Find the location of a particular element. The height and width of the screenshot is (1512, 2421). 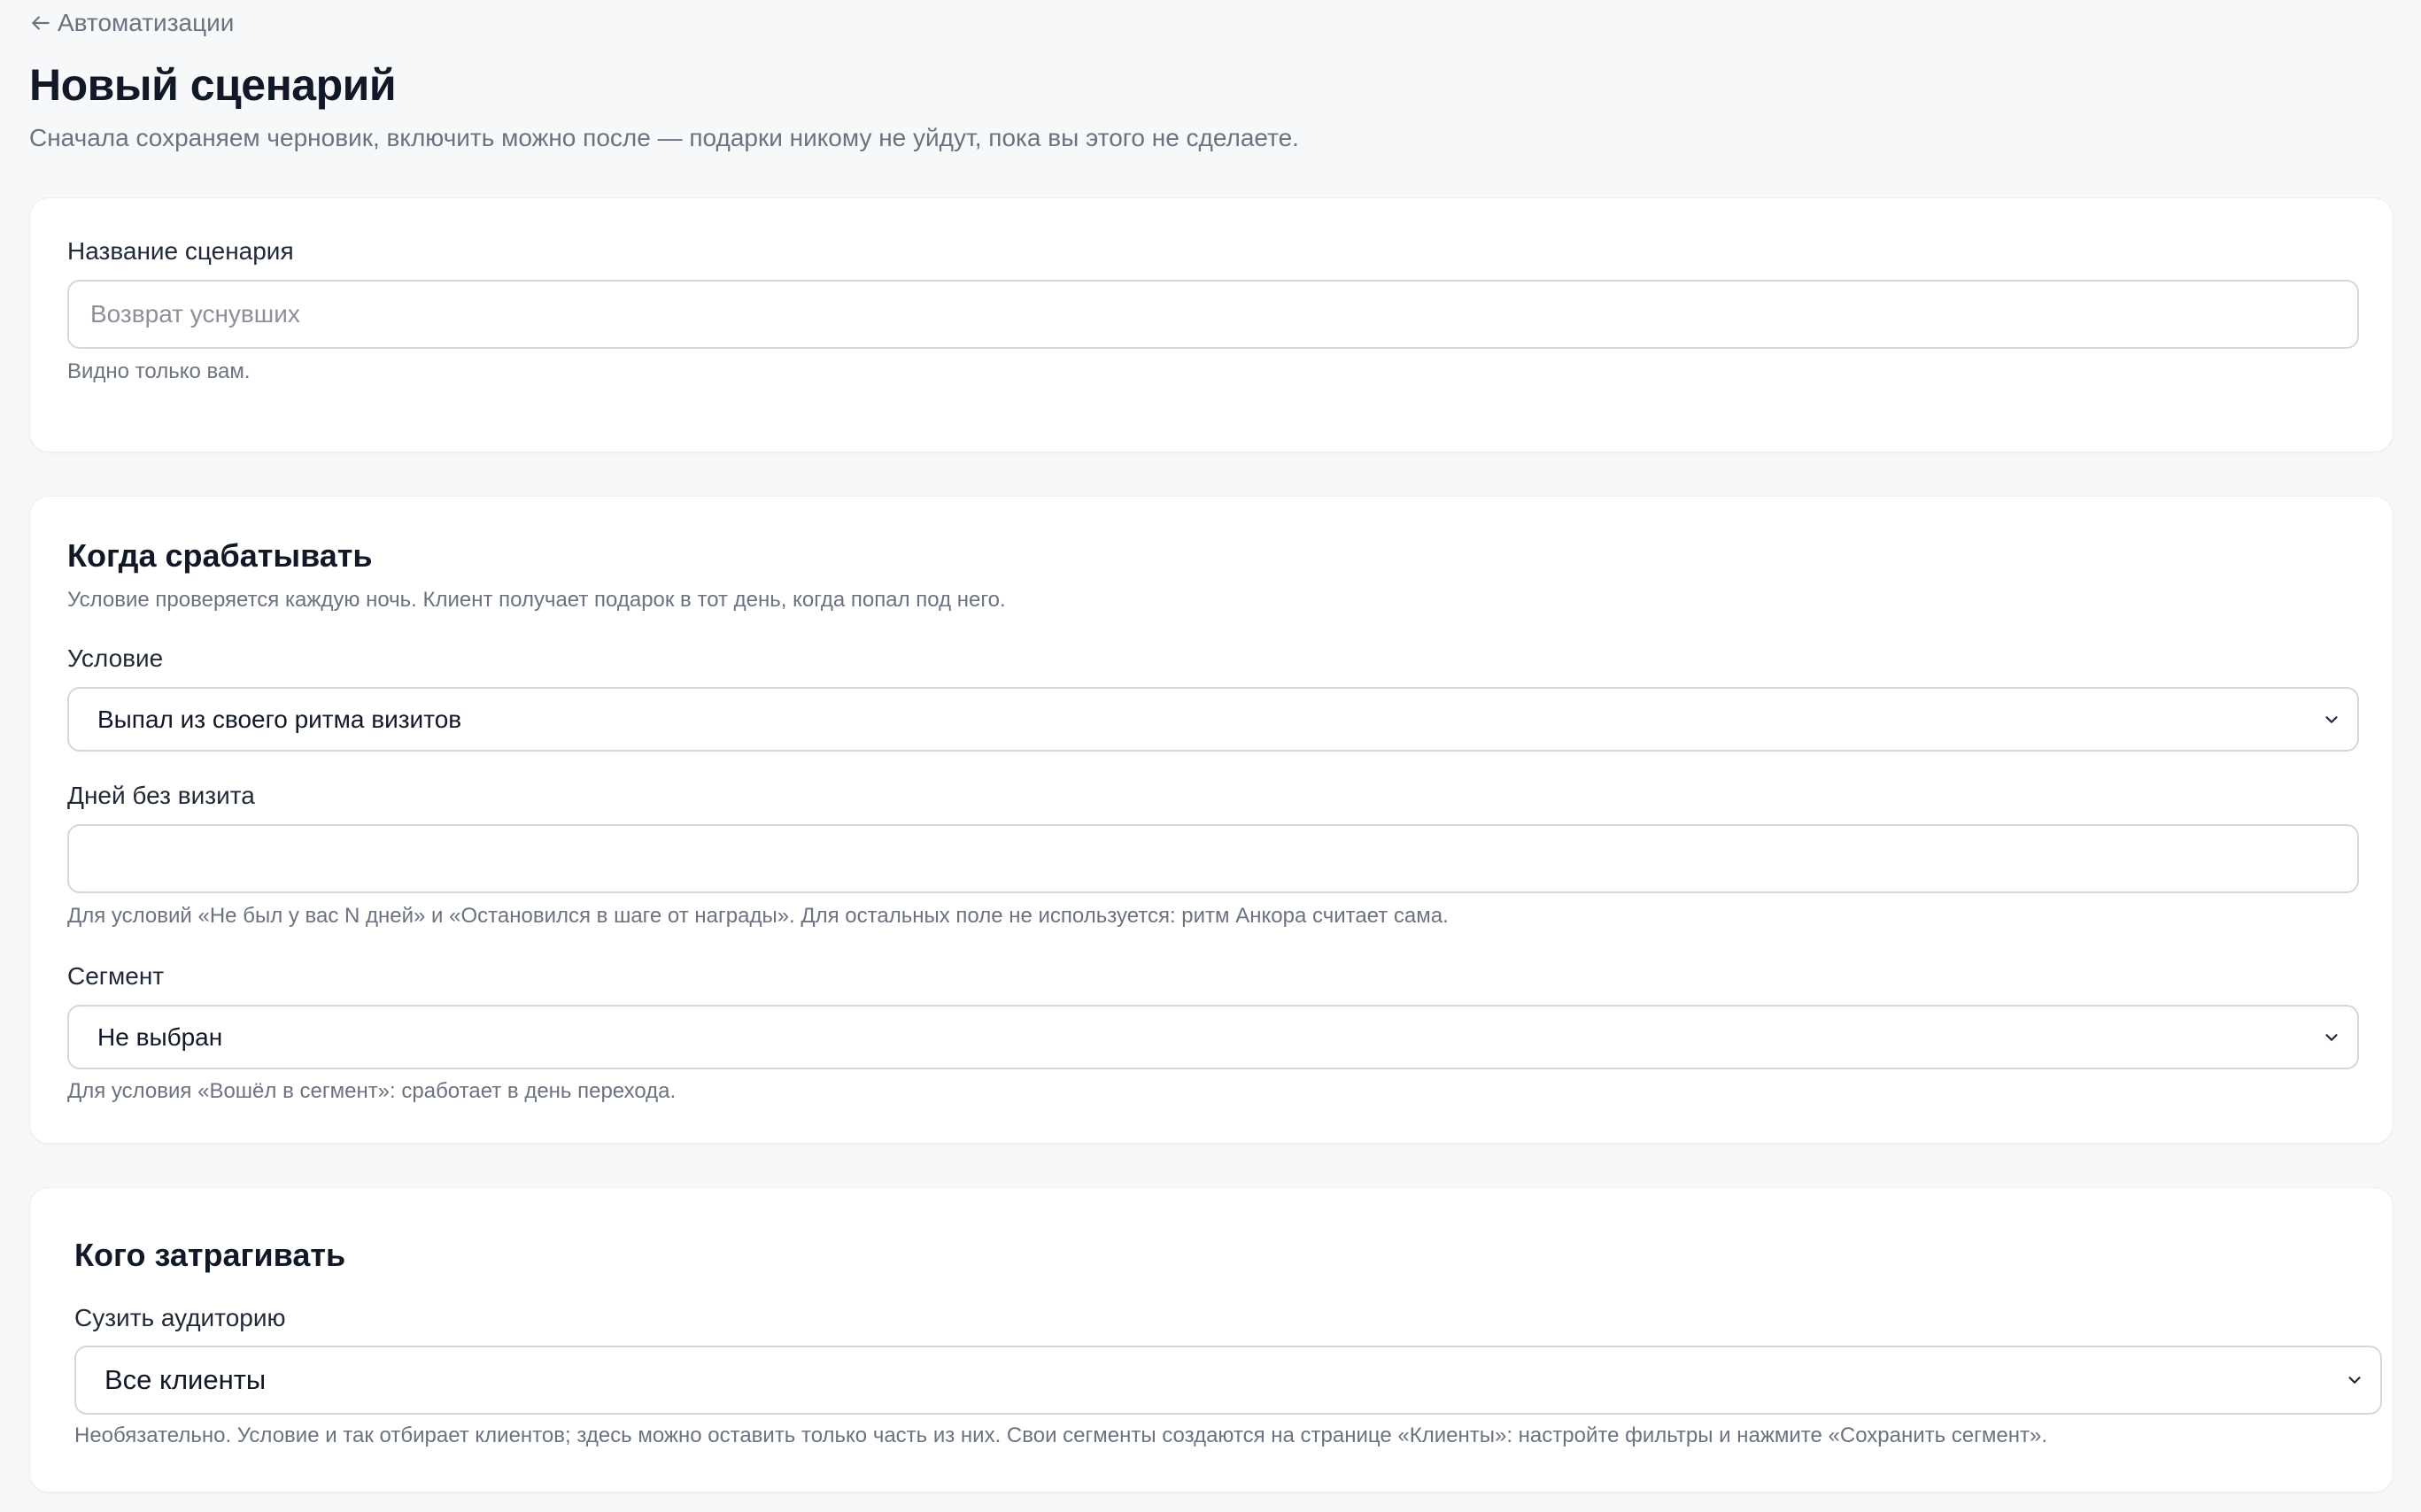

back-link-label: Автоматизации is located at coordinates (146, 22).